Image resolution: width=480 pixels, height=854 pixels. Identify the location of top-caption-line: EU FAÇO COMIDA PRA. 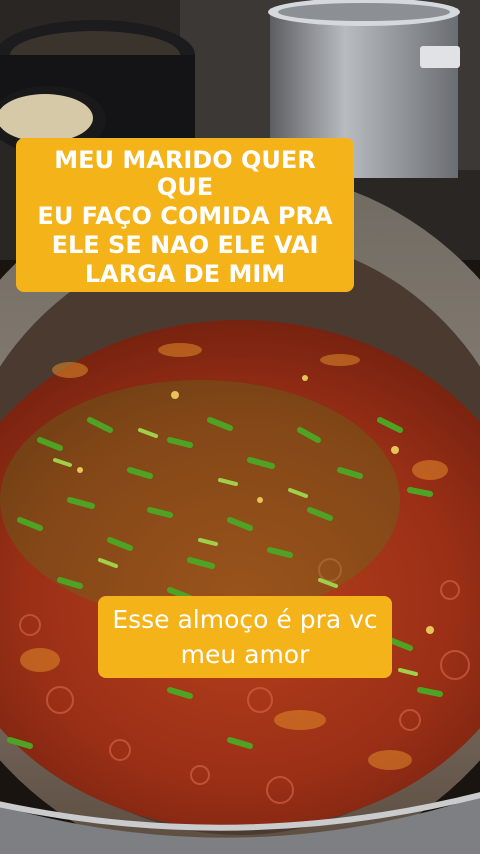
(185, 215).